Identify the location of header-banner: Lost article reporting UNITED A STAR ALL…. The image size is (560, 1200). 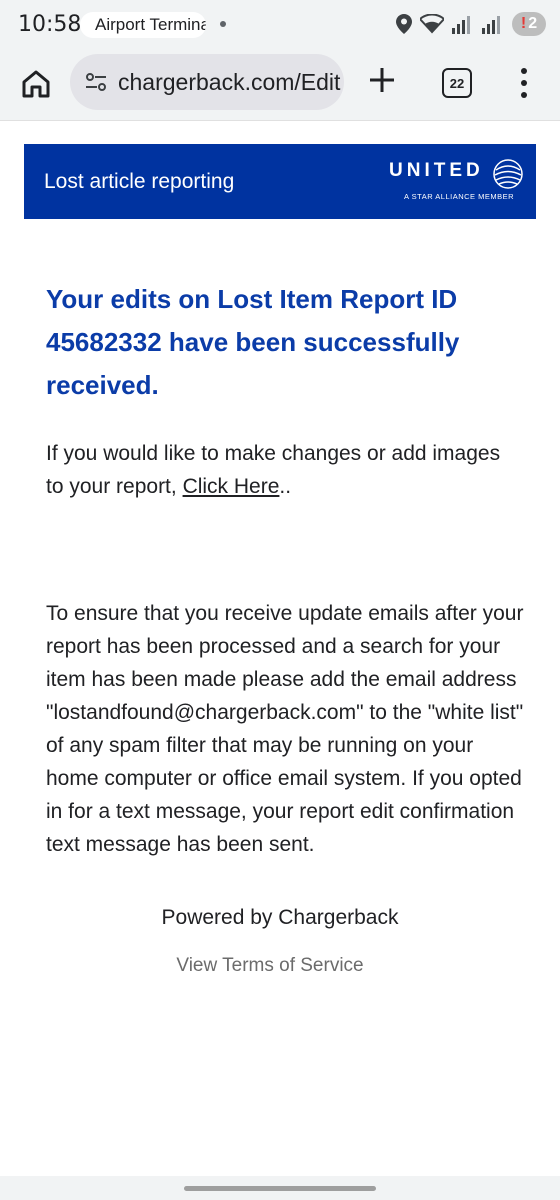
(280, 181).